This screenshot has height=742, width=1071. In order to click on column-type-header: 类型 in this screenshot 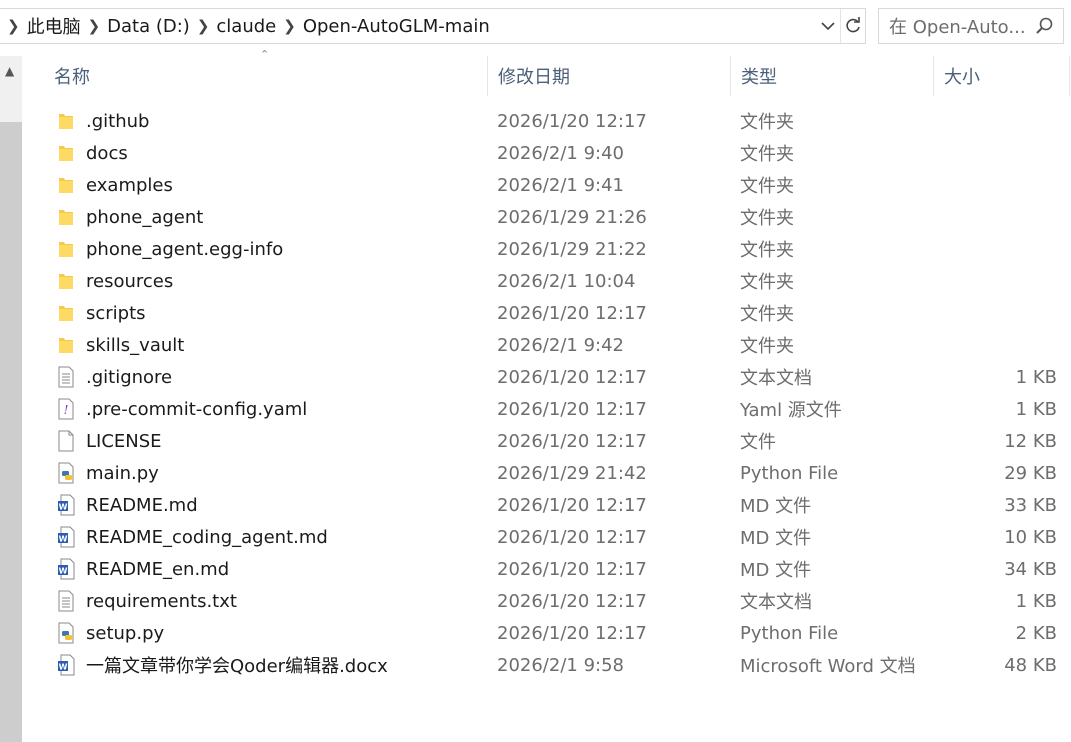, I will do `click(832, 76)`.